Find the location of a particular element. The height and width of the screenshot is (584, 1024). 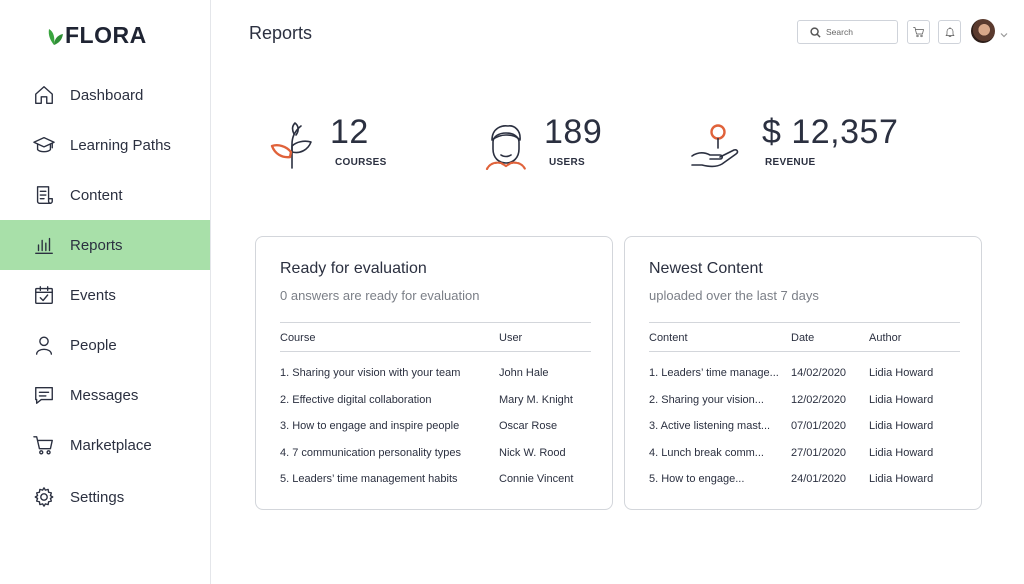

sprout-icon is located at coordinates (292, 148).